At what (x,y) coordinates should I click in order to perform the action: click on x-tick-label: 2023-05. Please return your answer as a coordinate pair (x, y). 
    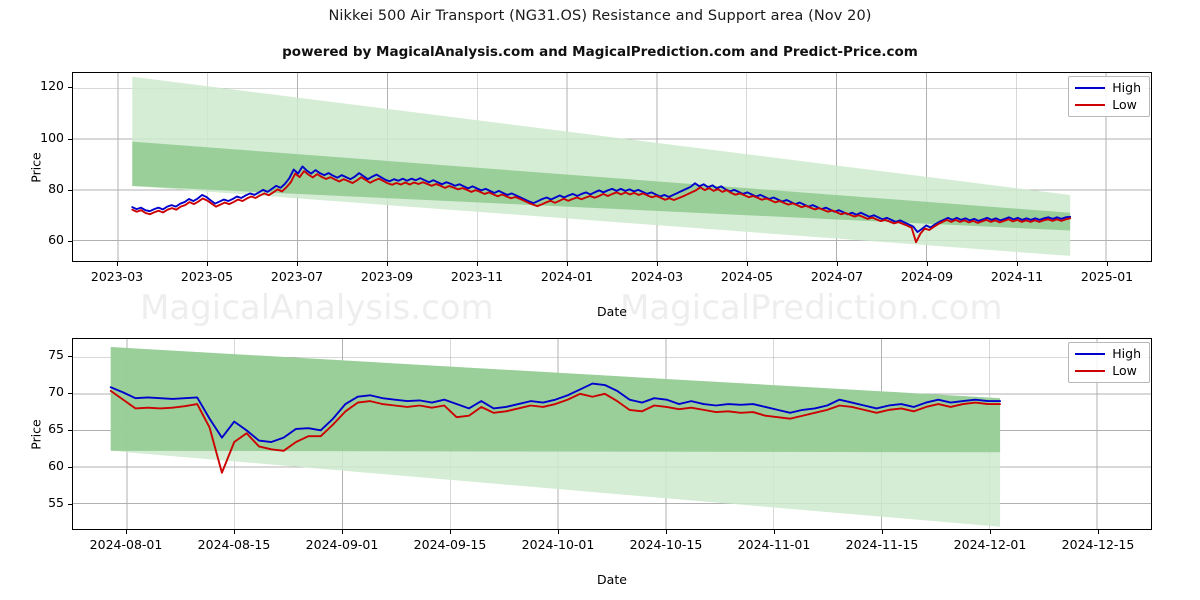
    Looking at the image, I should click on (207, 276).